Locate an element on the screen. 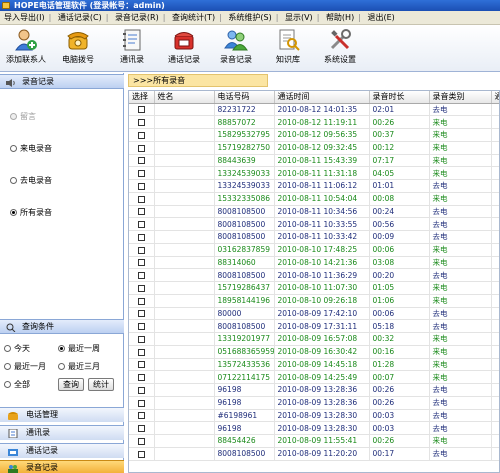 The width and height of the screenshot is (500, 473). nav-recordings: 录音记录 is located at coordinates (62, 466).